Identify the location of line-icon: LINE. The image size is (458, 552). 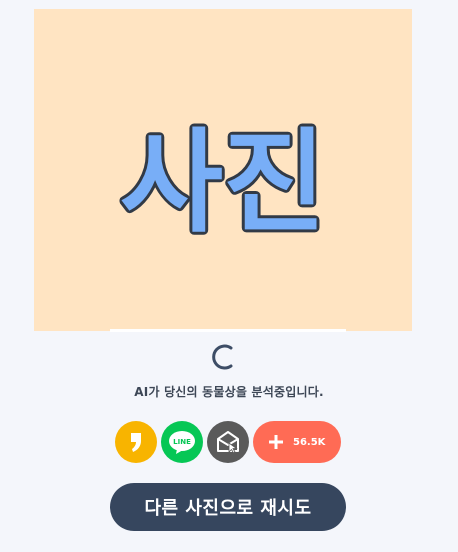
(182, 442).